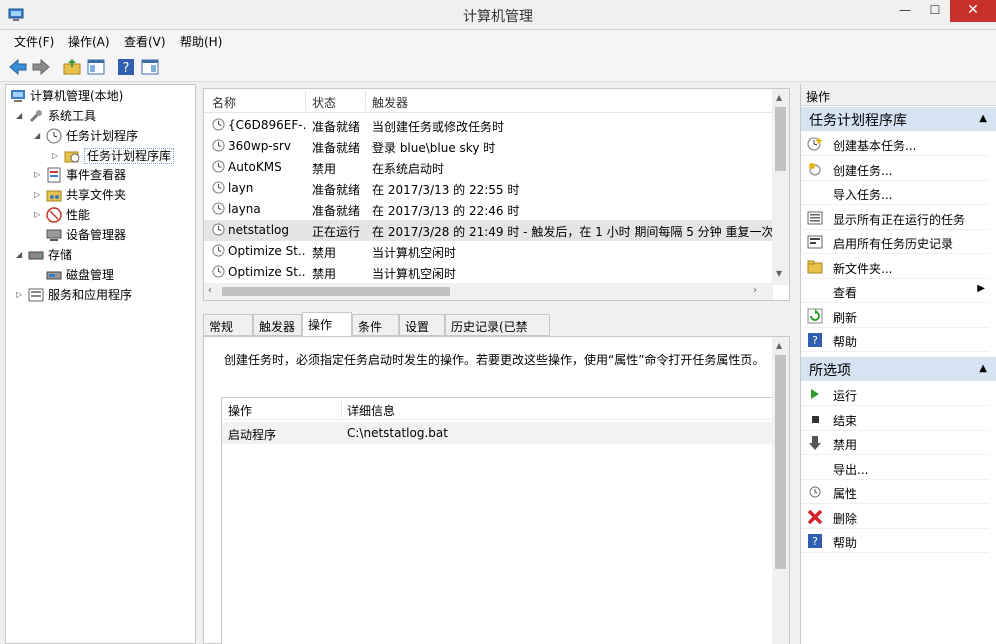 The image size is (996, 644). Describe the element at coordinates (86, 136) in the screenshot. I see `tree-item-task-scheduler: ◢ 任务计划程序` at that location.